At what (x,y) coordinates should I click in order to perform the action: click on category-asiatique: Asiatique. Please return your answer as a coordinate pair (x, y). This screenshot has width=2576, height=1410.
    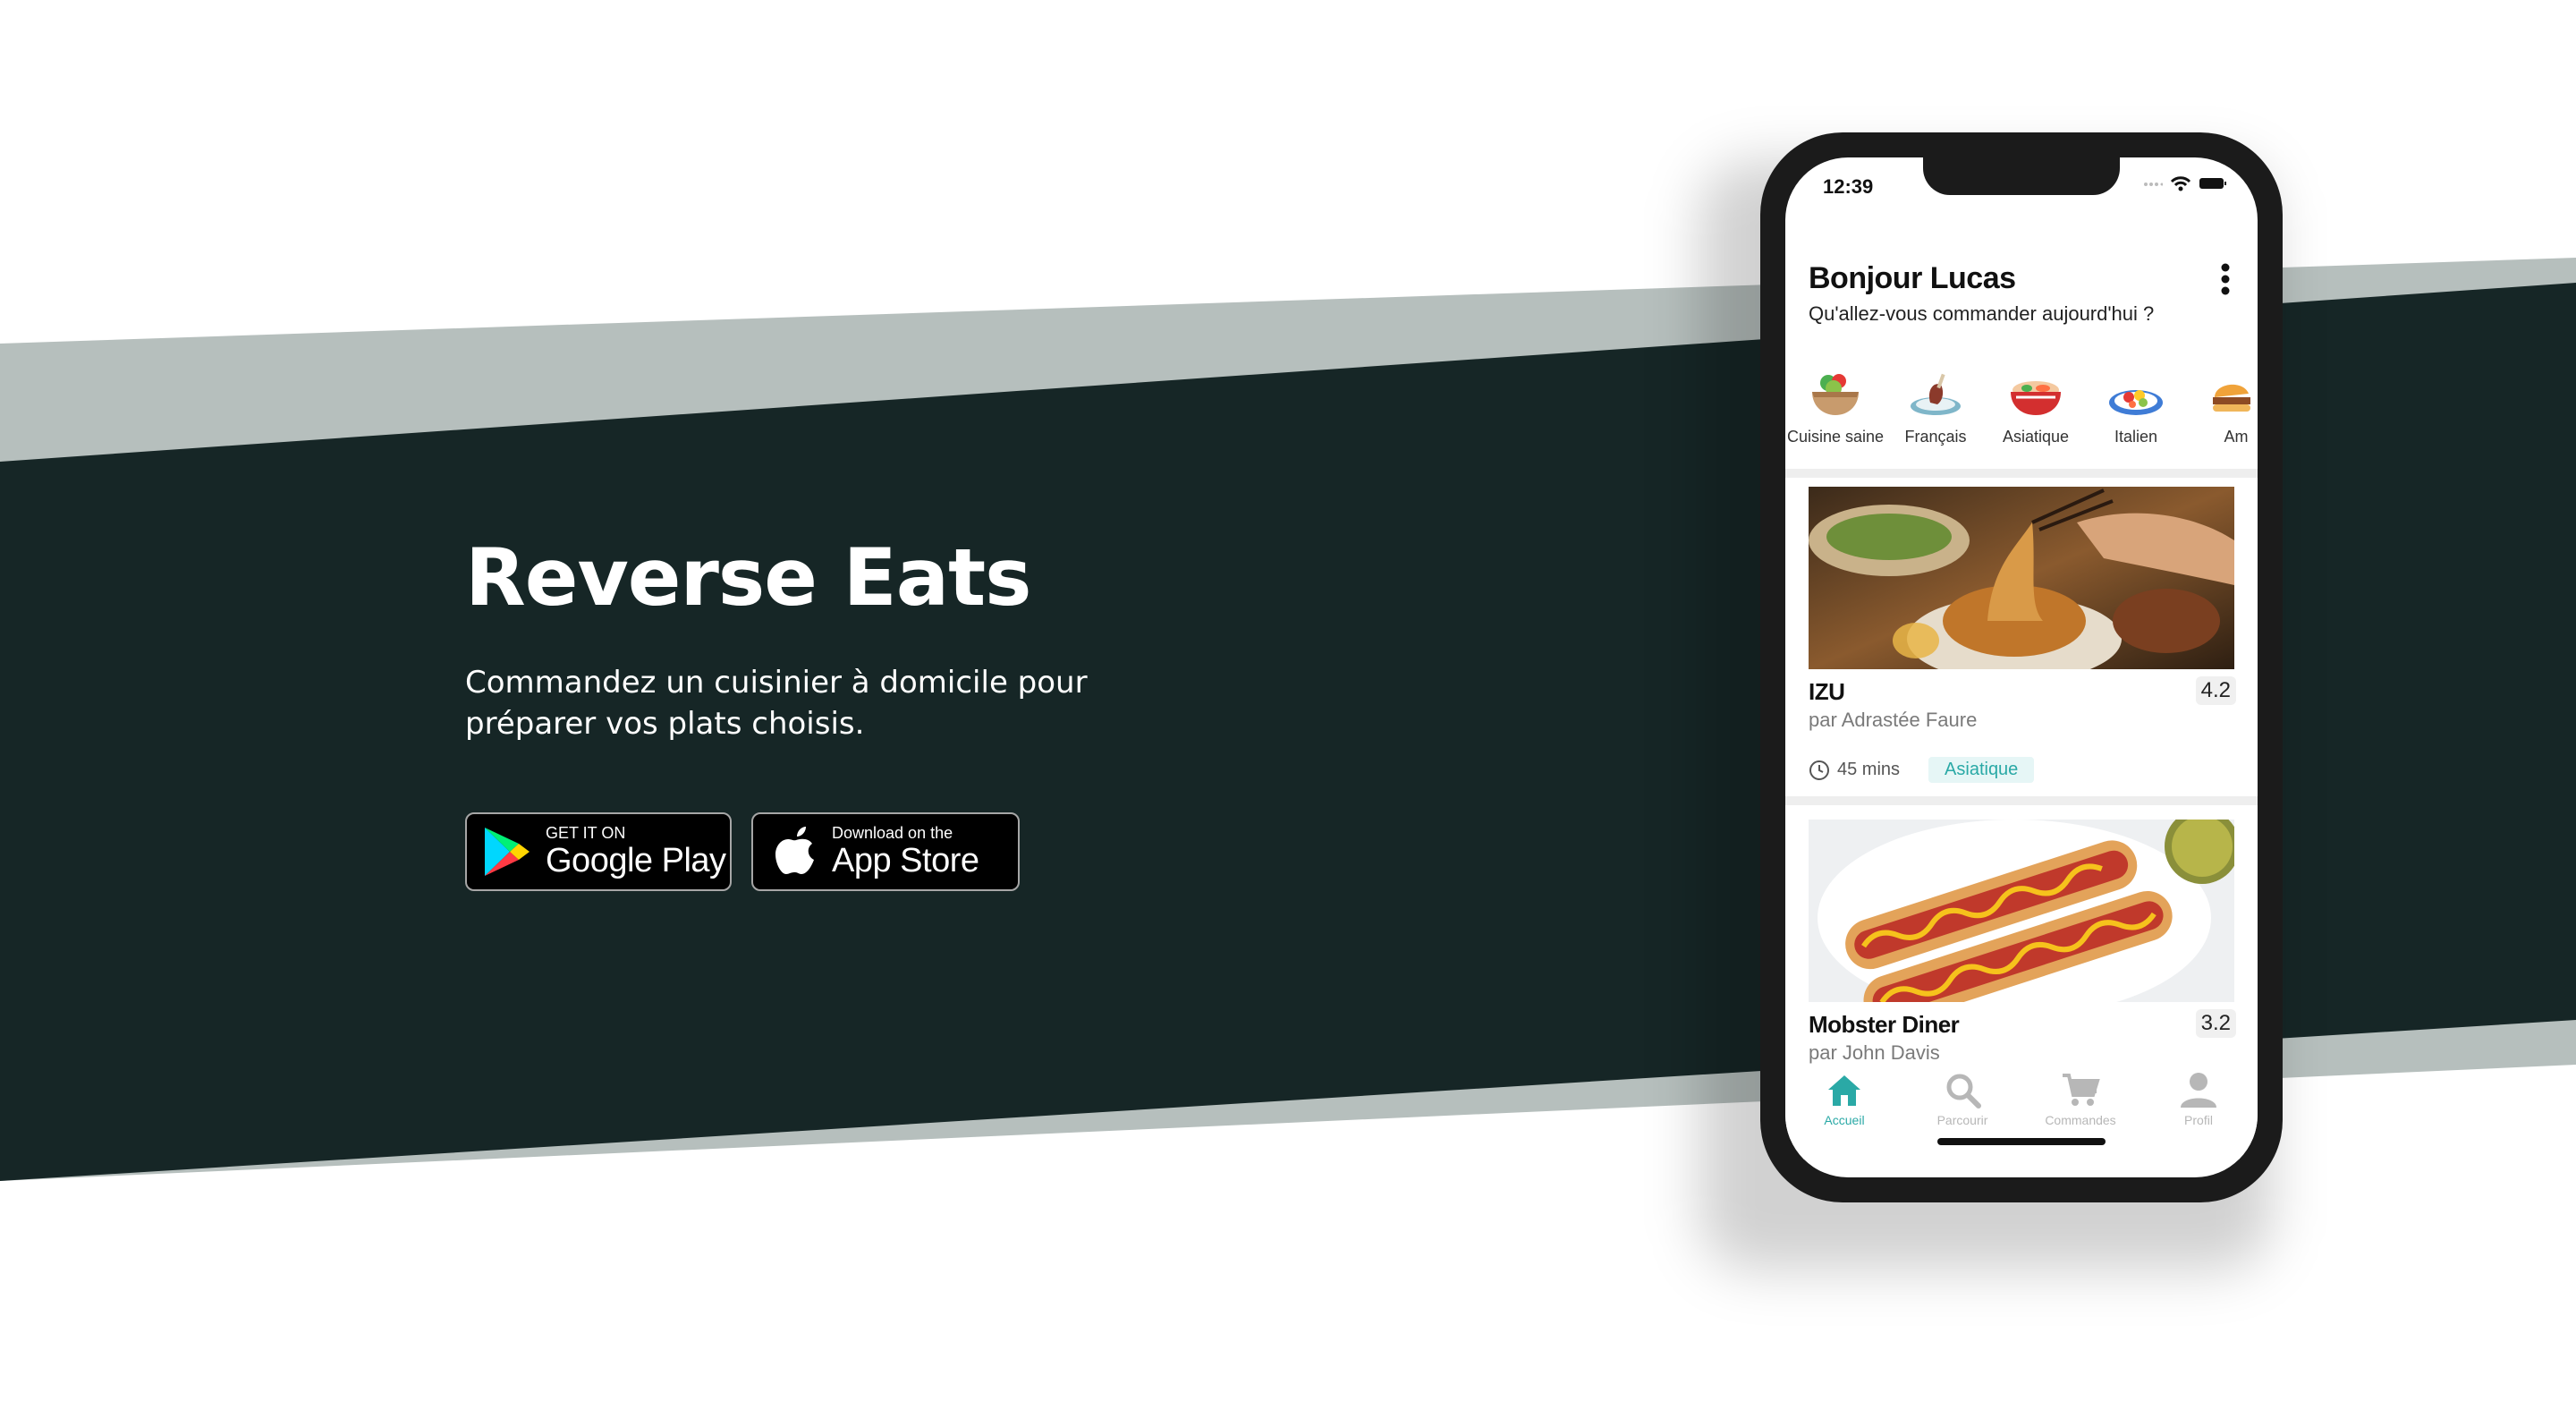
    Looking at the image, I should click on (2036, 411).